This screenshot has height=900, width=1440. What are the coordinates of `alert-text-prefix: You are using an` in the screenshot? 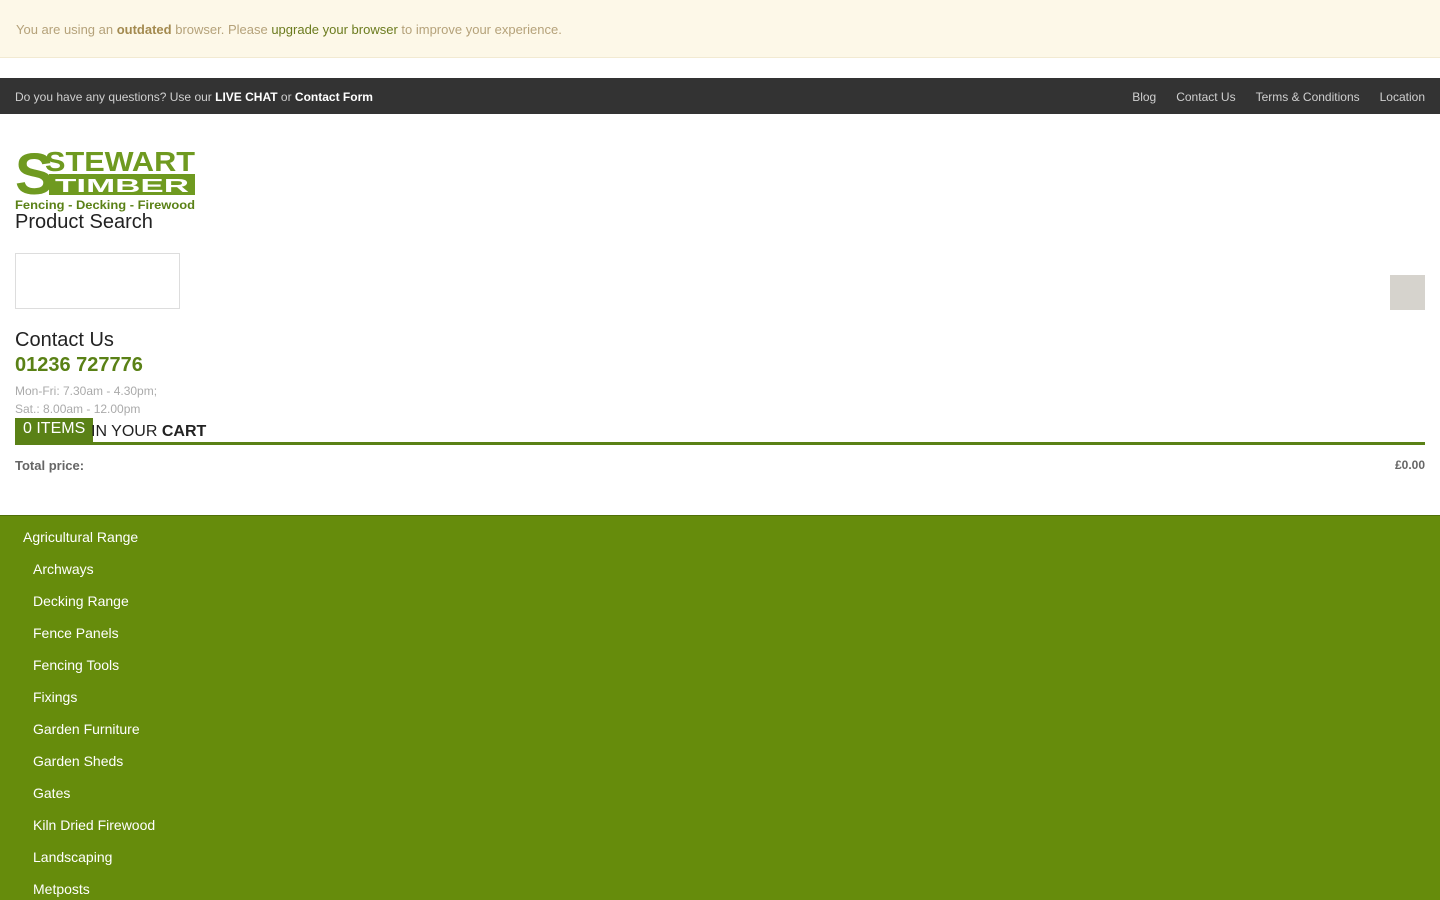 It's located at (66, 29).